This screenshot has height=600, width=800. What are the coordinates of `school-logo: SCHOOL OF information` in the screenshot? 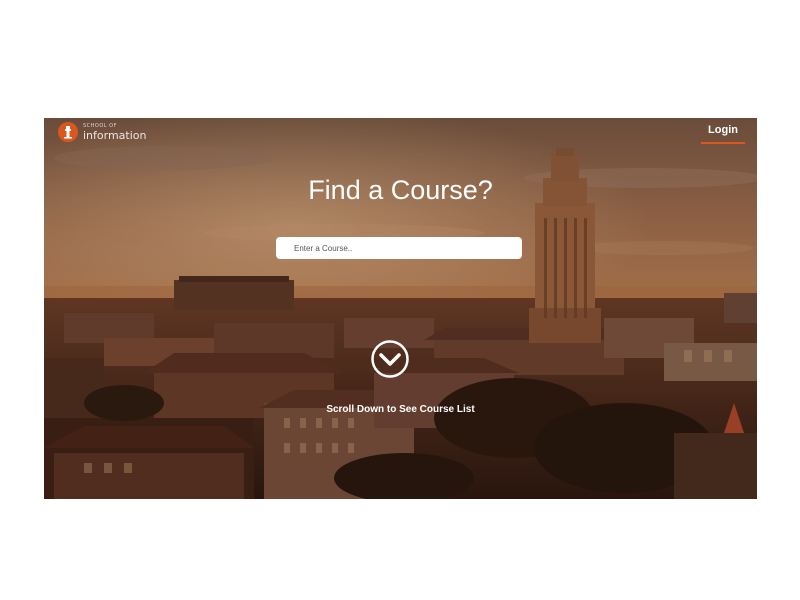 It's located at (102, 132).